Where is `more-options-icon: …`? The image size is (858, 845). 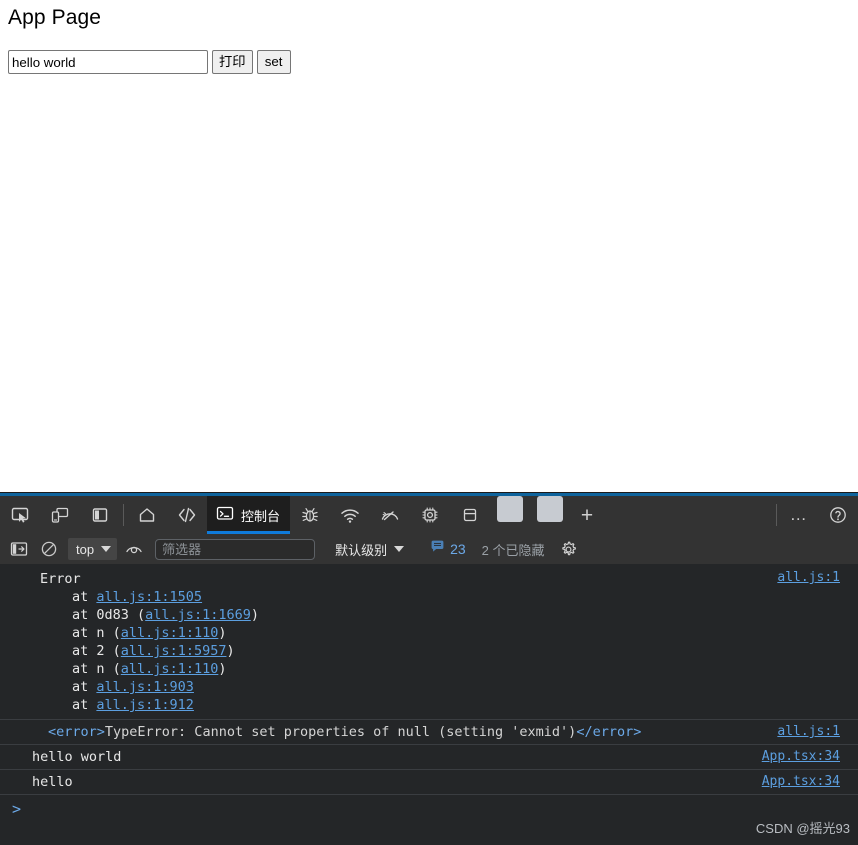 more-options-icon: … is located at coordinates (799, 515).